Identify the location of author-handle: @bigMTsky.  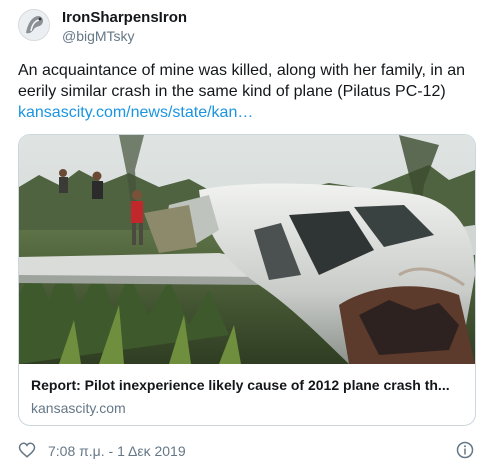
(98, 36).